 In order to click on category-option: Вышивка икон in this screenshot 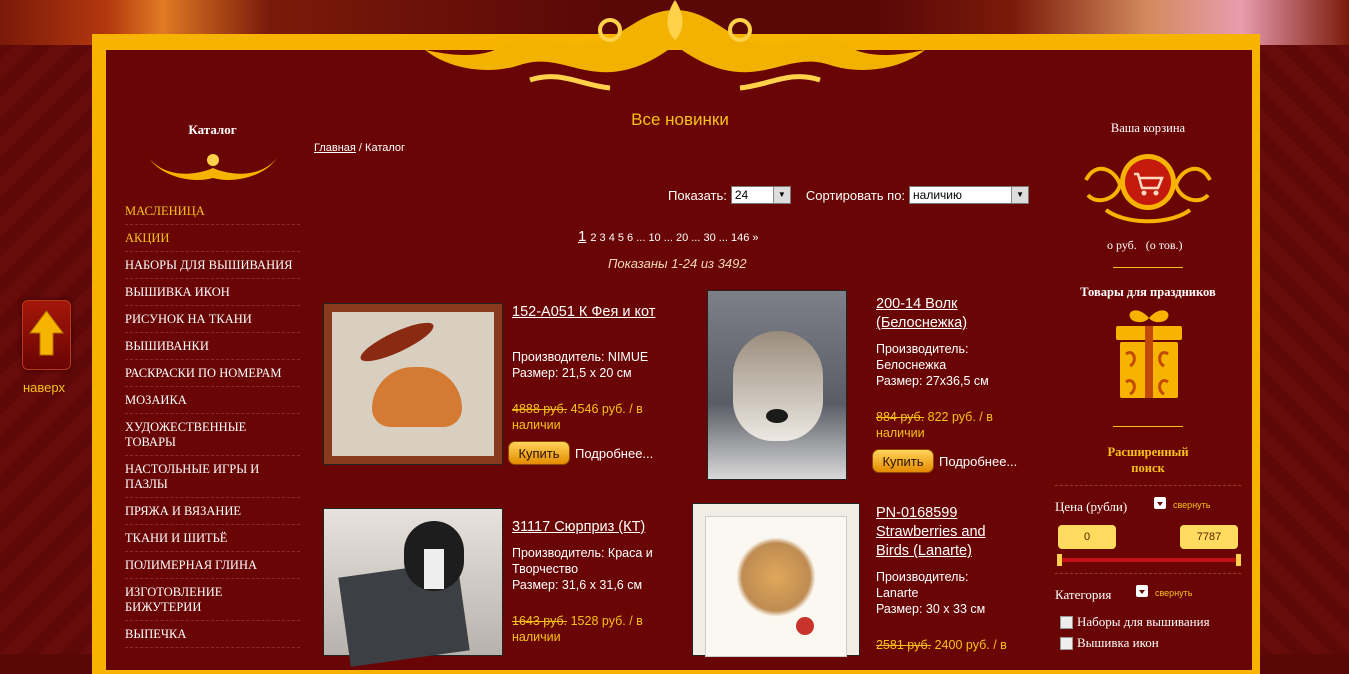, I will do `click(1109, 643)`.